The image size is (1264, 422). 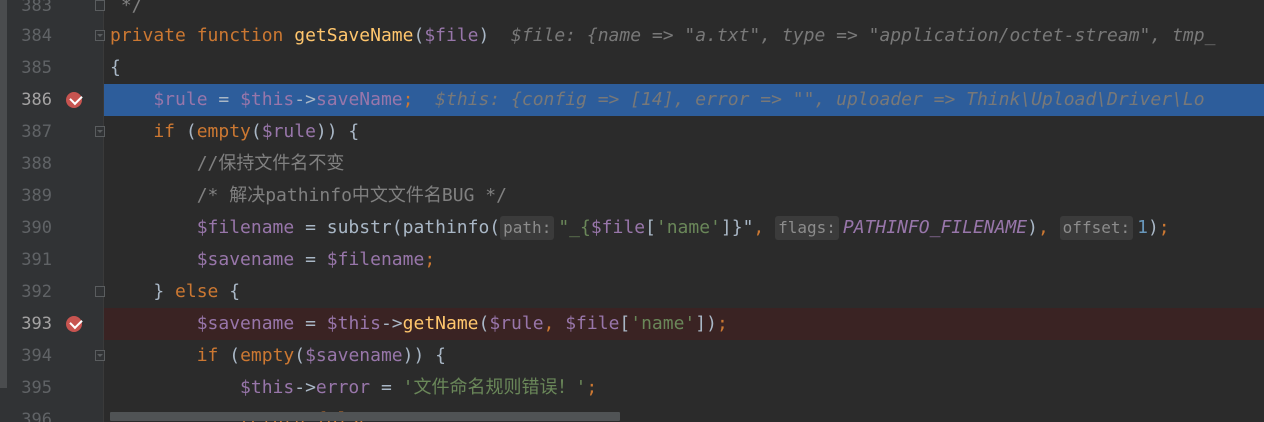 What do you see at coordinates (354, 35) in the screenshot?
I see `code-token: getSaveName` at bounding box center [354, 35].